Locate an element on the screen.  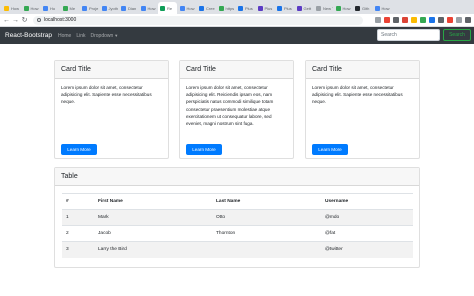
browser-tab: Re is located at coordinates (167, 8).